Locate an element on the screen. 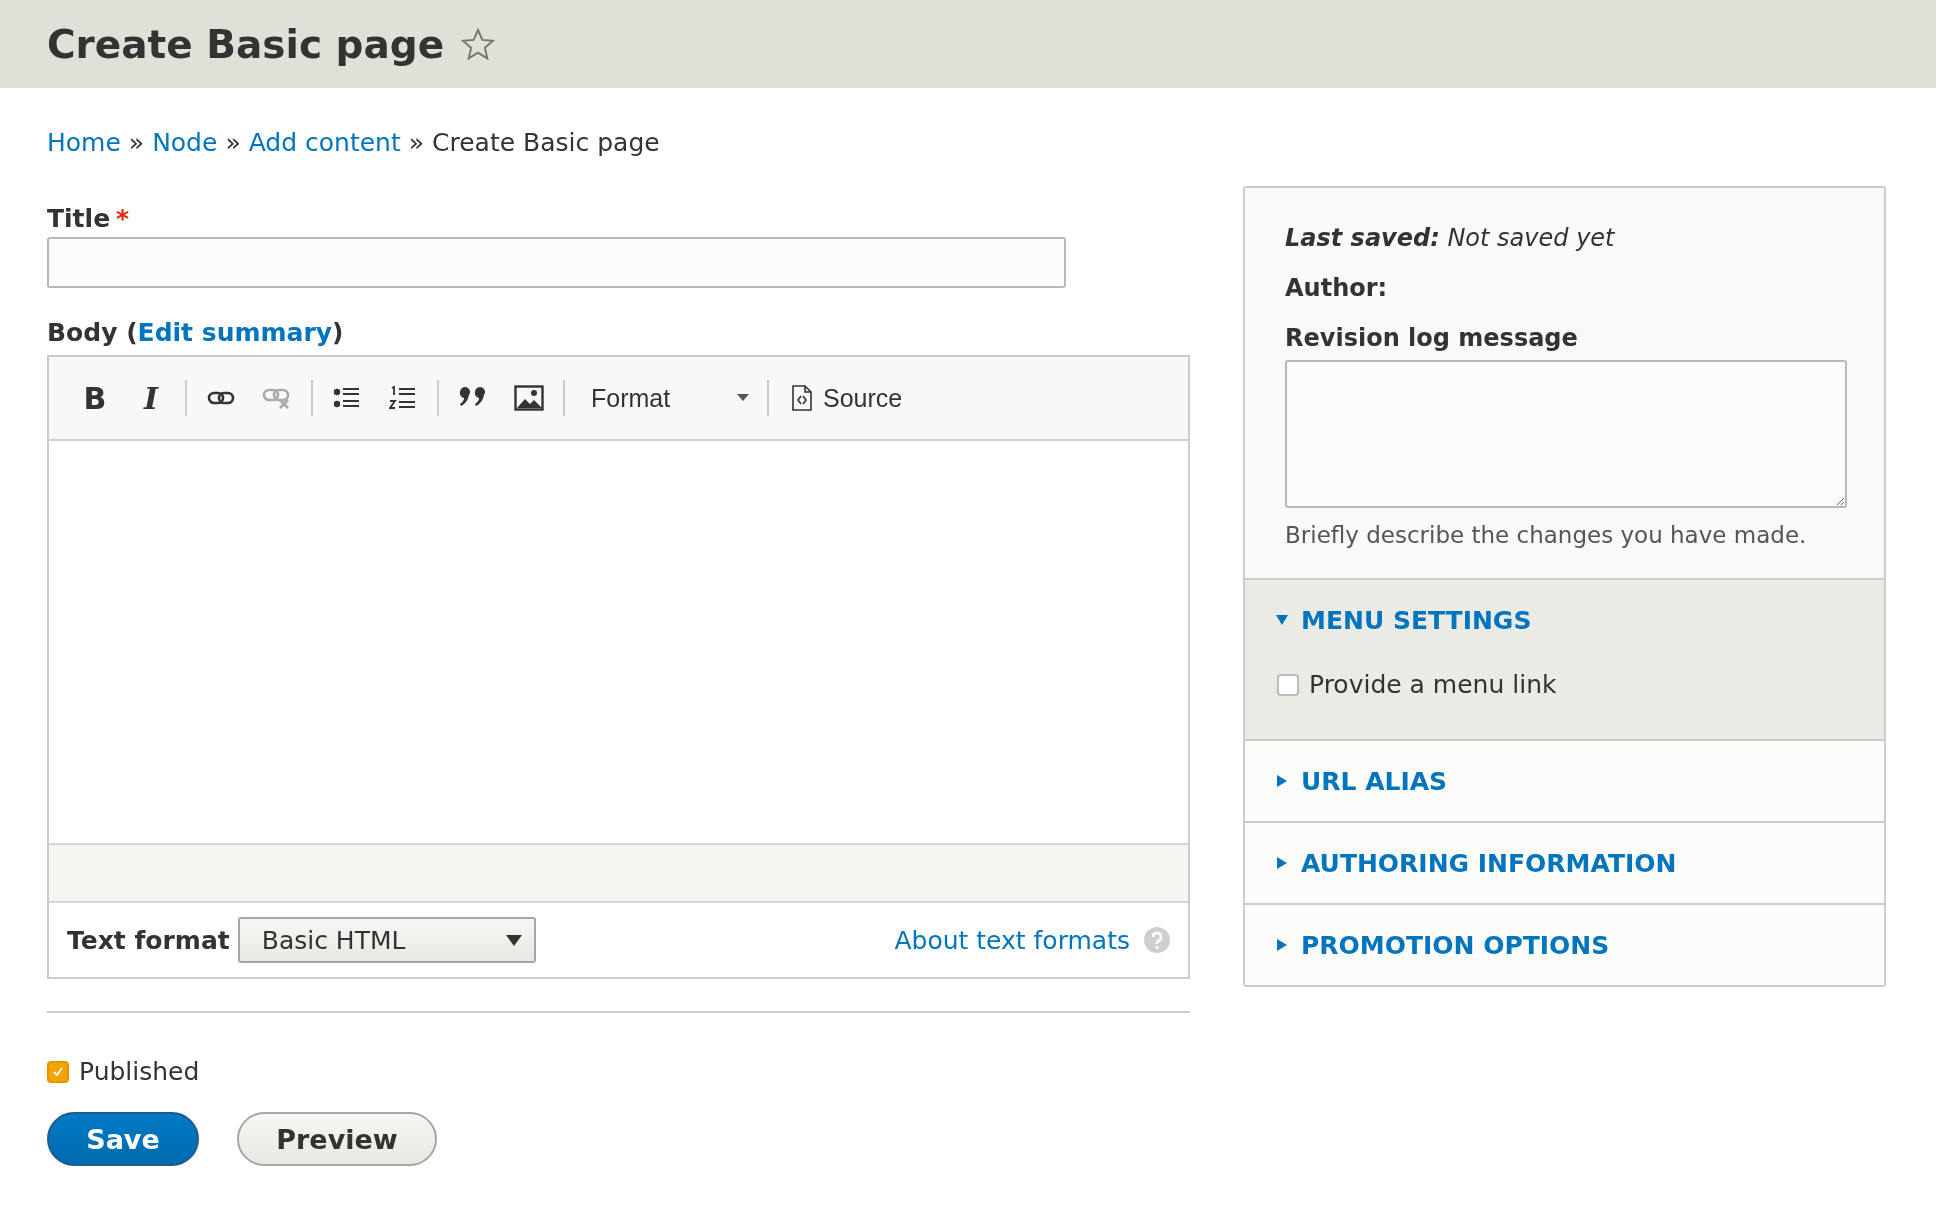  checkbox-label: Published is located at coordinates (139, 1071).